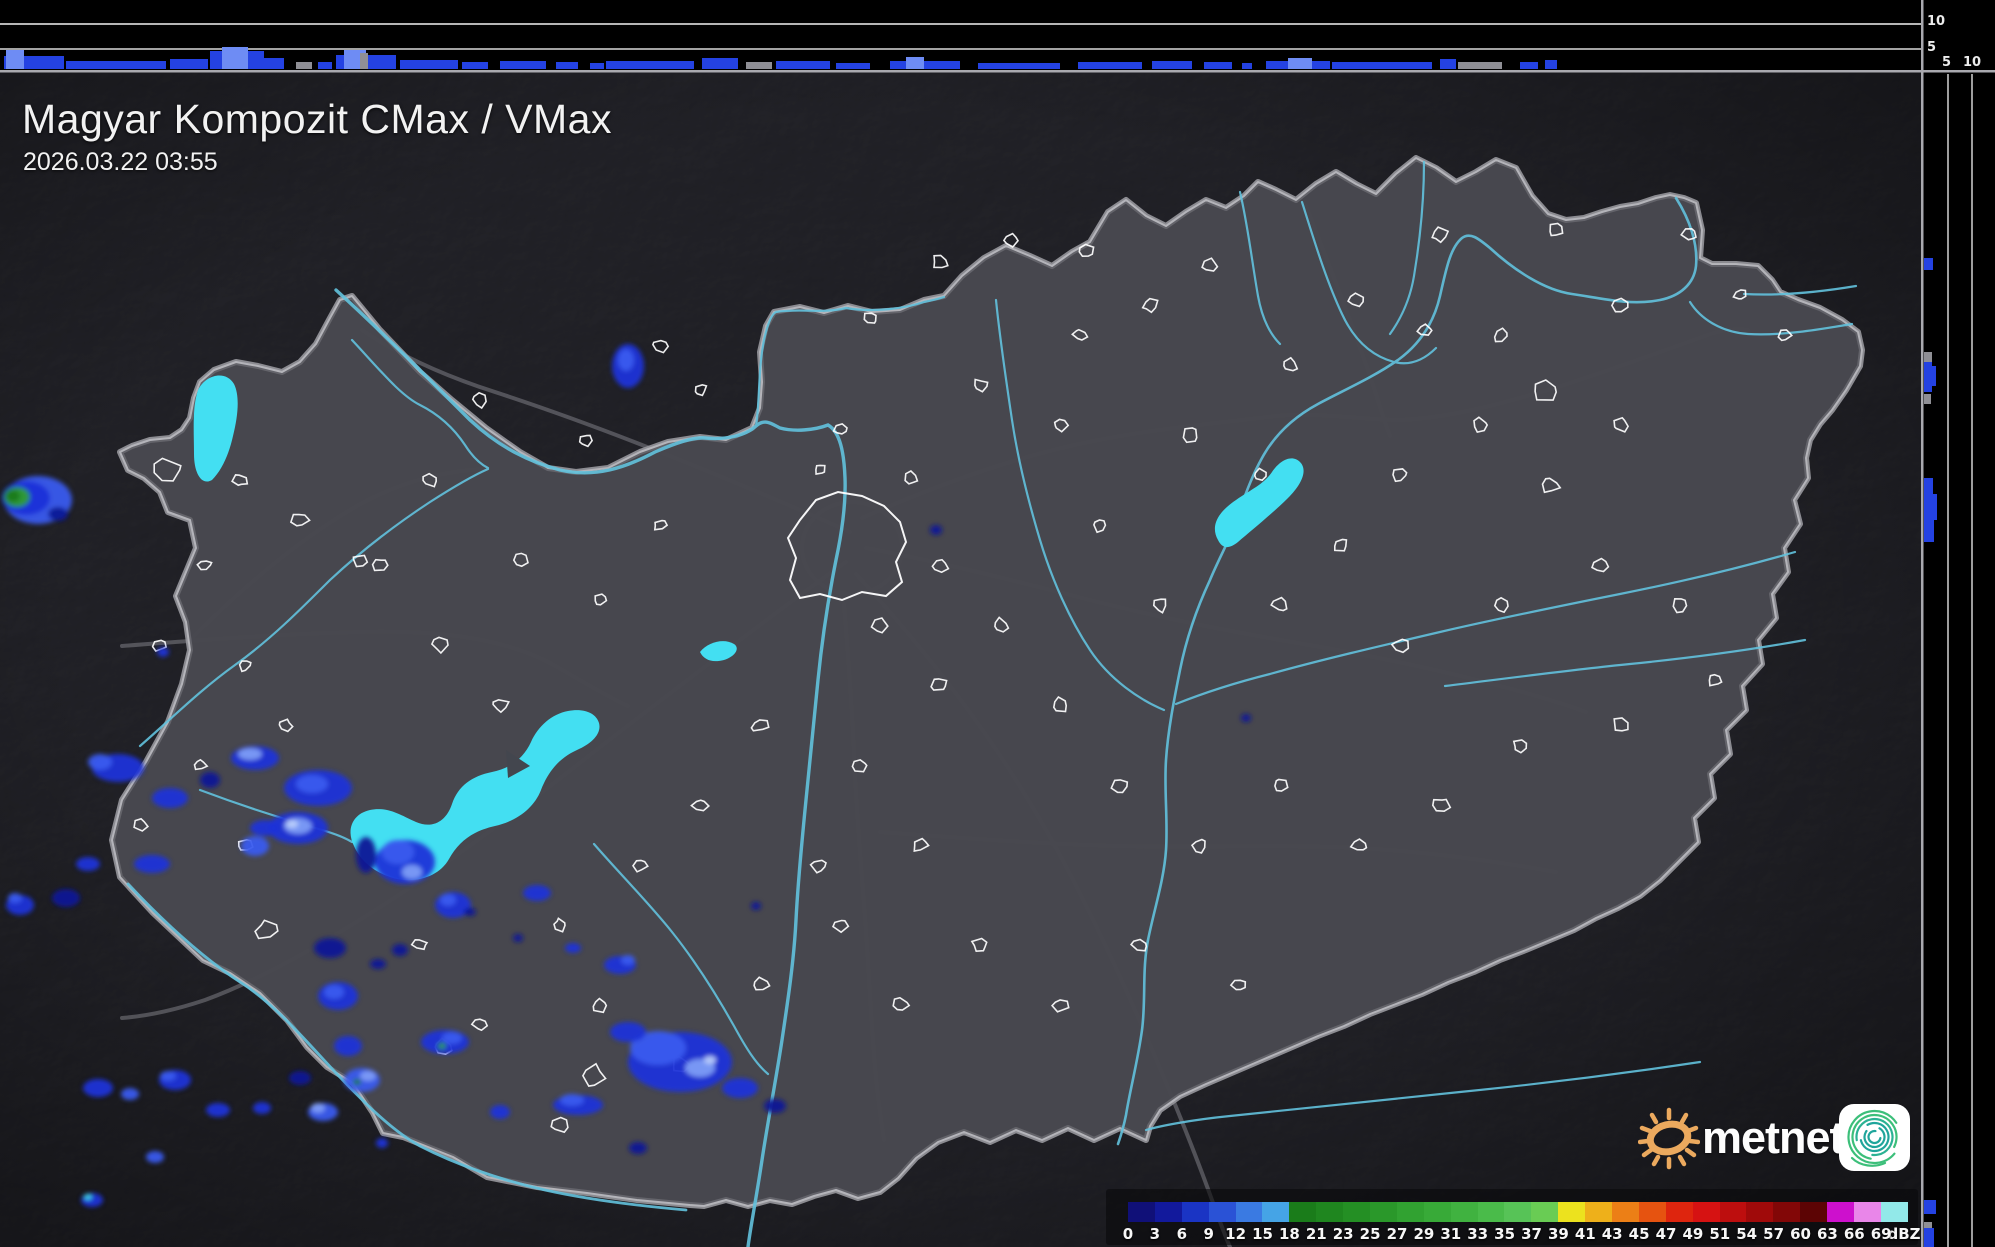  What do you see at coordinates (1505, 1234) in the screenshot?
I see `legend-tick: 35` at bounding box center [1505, 1234].